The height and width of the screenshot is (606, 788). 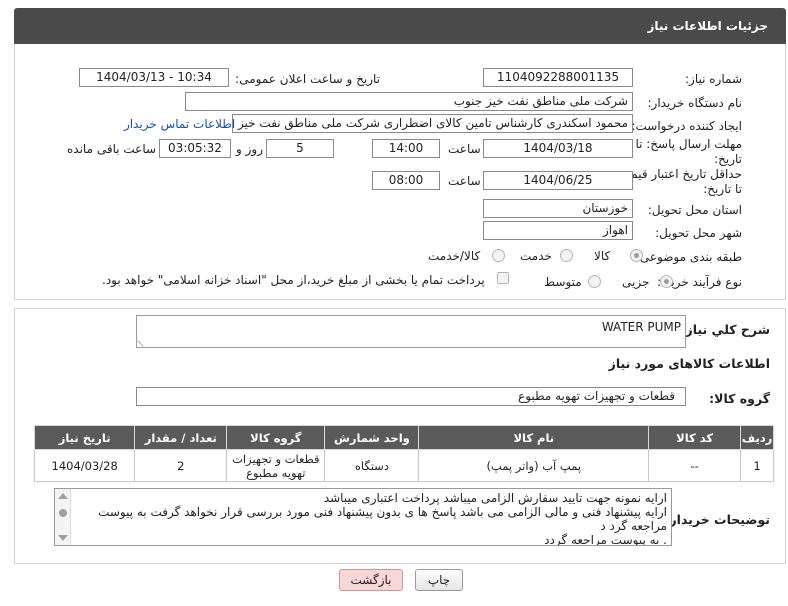 What do you see at coordinates (534, 465) in the screenshot?
I see `cell-goods-name: پمپ آب (واتر پمپ)` at bounding box center [534, 465].